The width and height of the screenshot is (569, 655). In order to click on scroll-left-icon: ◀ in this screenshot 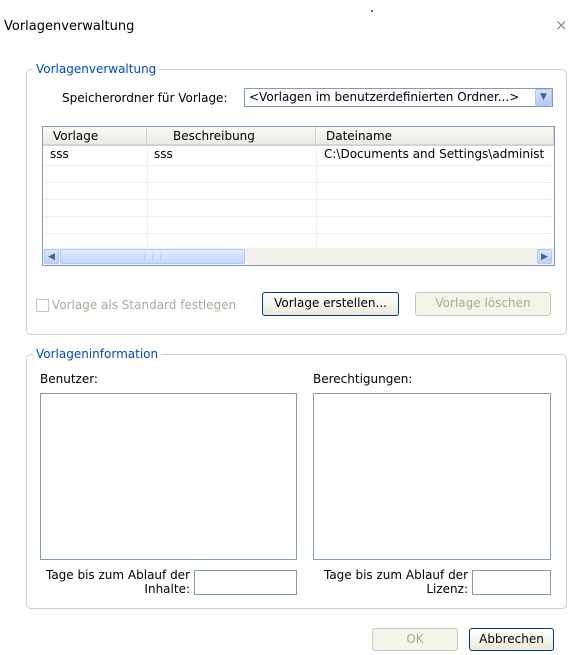, I will do `click(51, 256)`.